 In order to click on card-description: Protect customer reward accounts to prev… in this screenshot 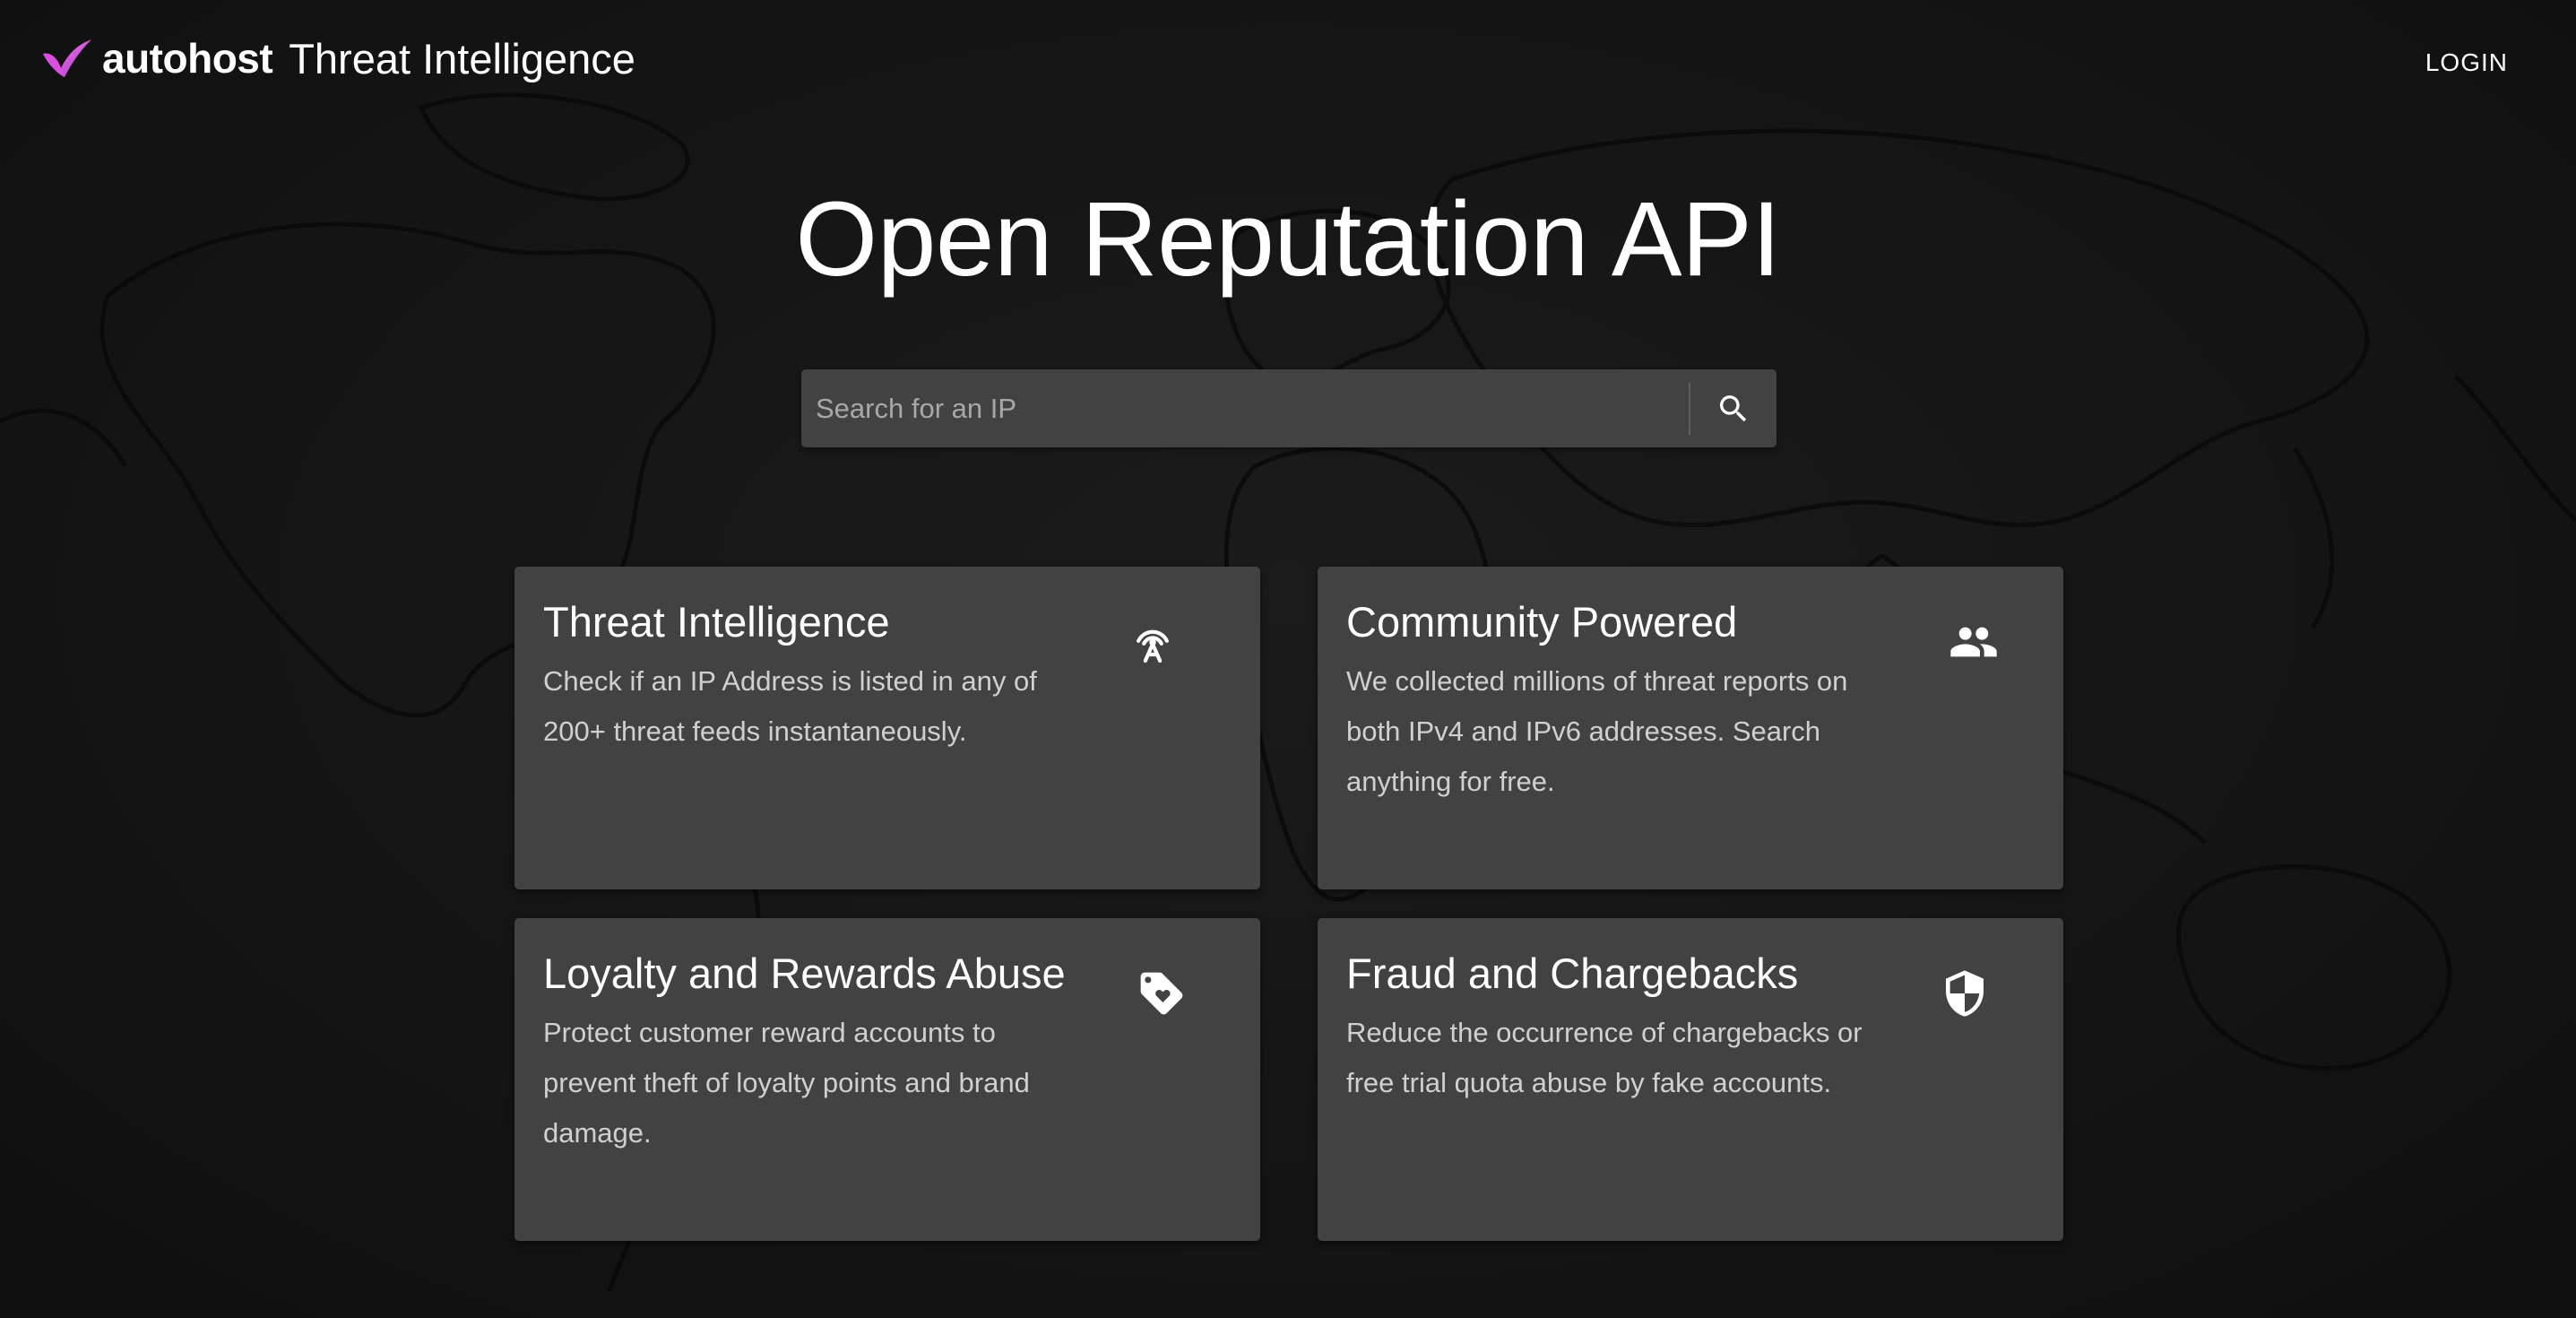, I will do `click(786, 1083)`.